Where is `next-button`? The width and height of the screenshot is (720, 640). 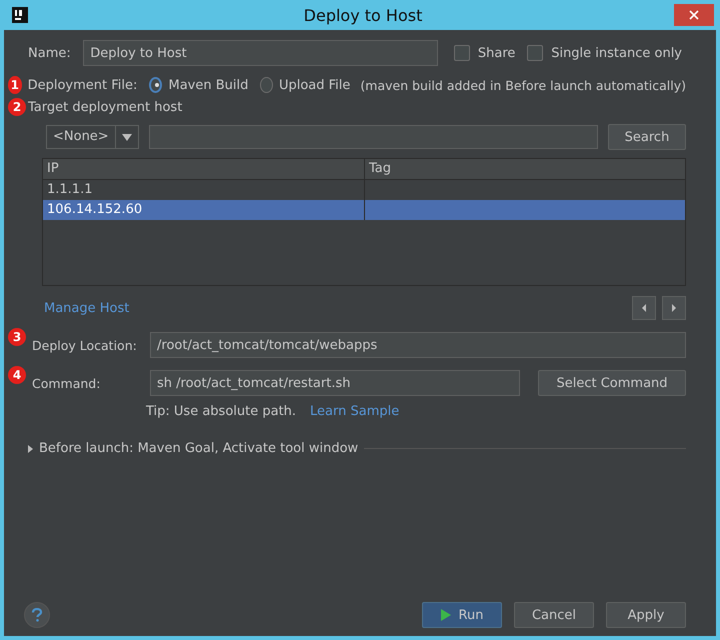
next-button is located at coordinates (674, 308).